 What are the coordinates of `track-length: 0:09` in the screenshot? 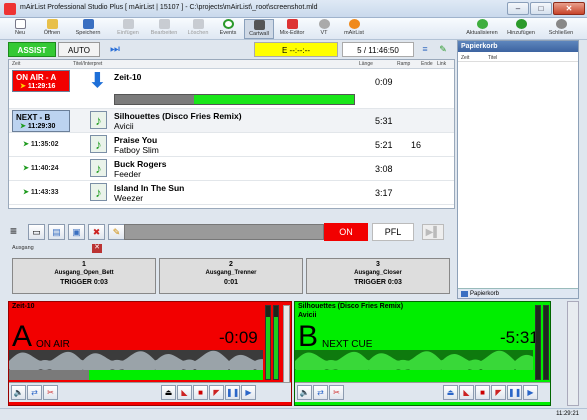 It's located at (384, 82).